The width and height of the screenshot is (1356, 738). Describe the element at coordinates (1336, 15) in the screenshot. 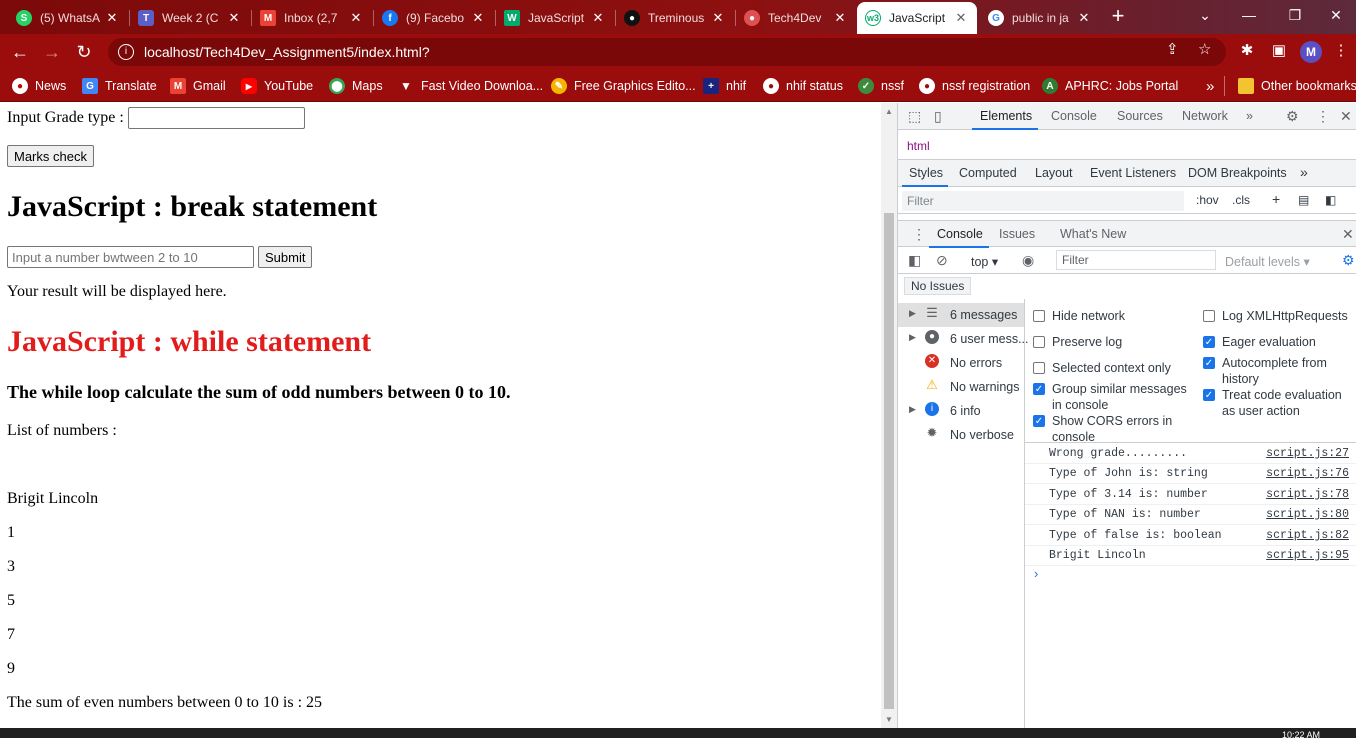

I see `close-window-button: ✕` at that location.